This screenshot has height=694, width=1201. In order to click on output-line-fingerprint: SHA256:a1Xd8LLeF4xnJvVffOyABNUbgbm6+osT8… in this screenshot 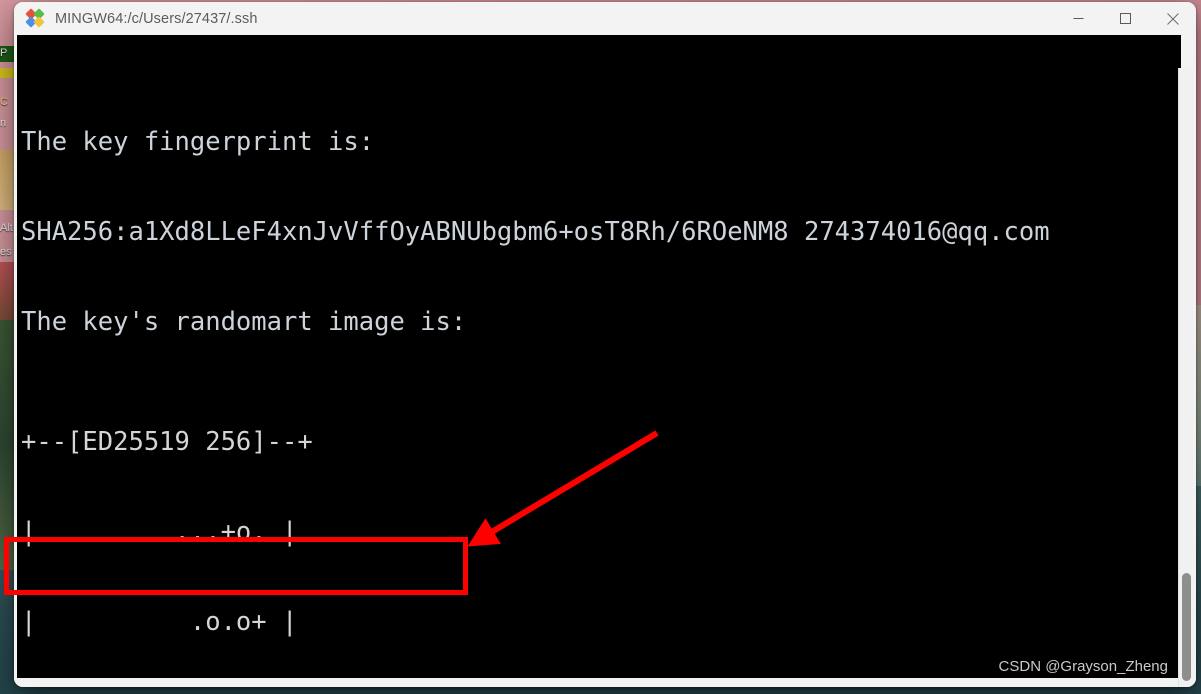, I will do `click(535, 232)`.